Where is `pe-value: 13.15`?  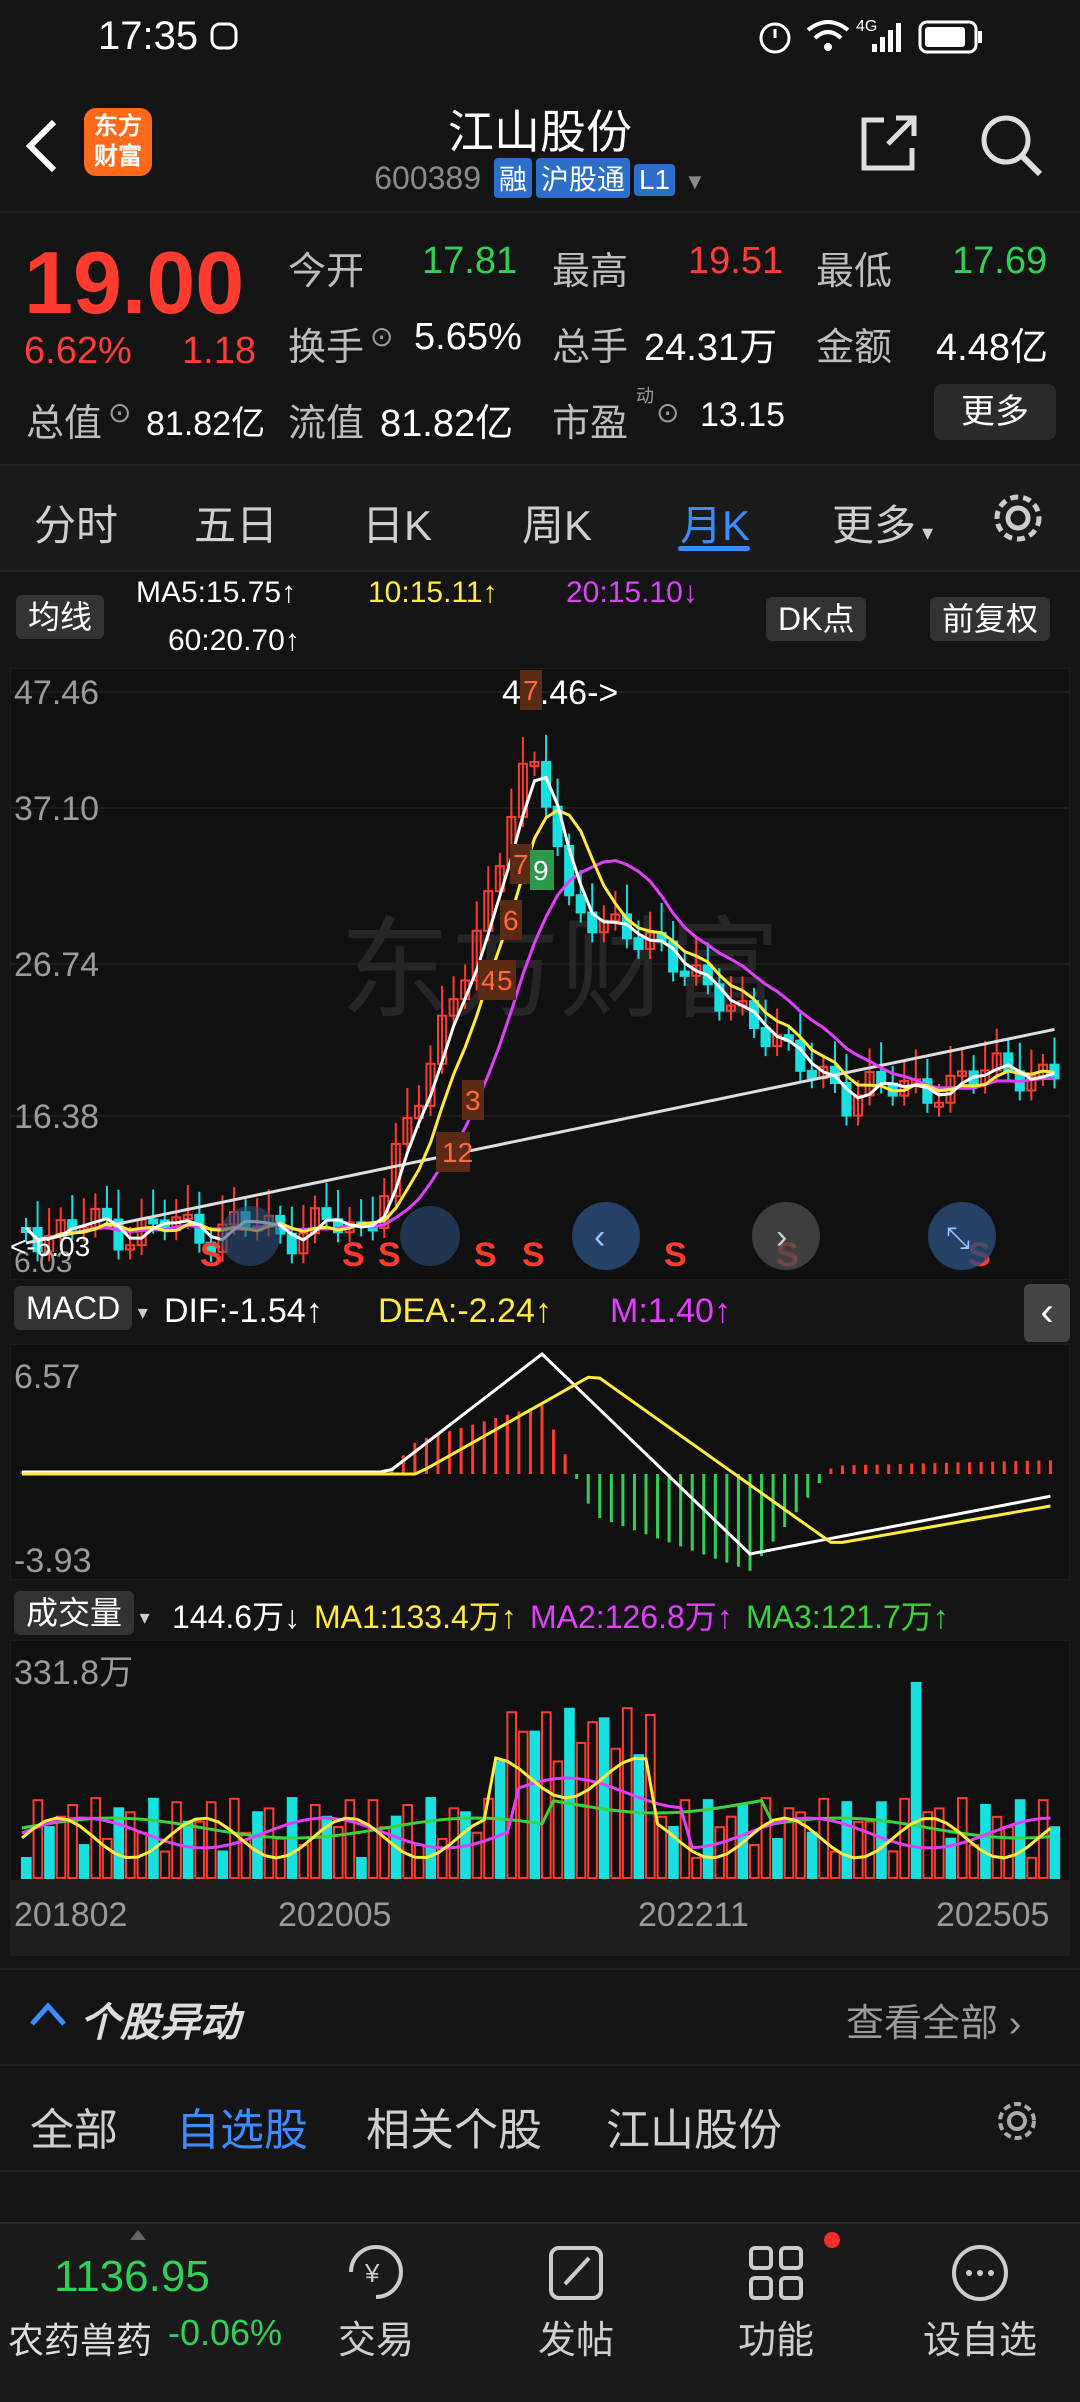
pe-value: 13.15 is located at coordinates (743, 415).